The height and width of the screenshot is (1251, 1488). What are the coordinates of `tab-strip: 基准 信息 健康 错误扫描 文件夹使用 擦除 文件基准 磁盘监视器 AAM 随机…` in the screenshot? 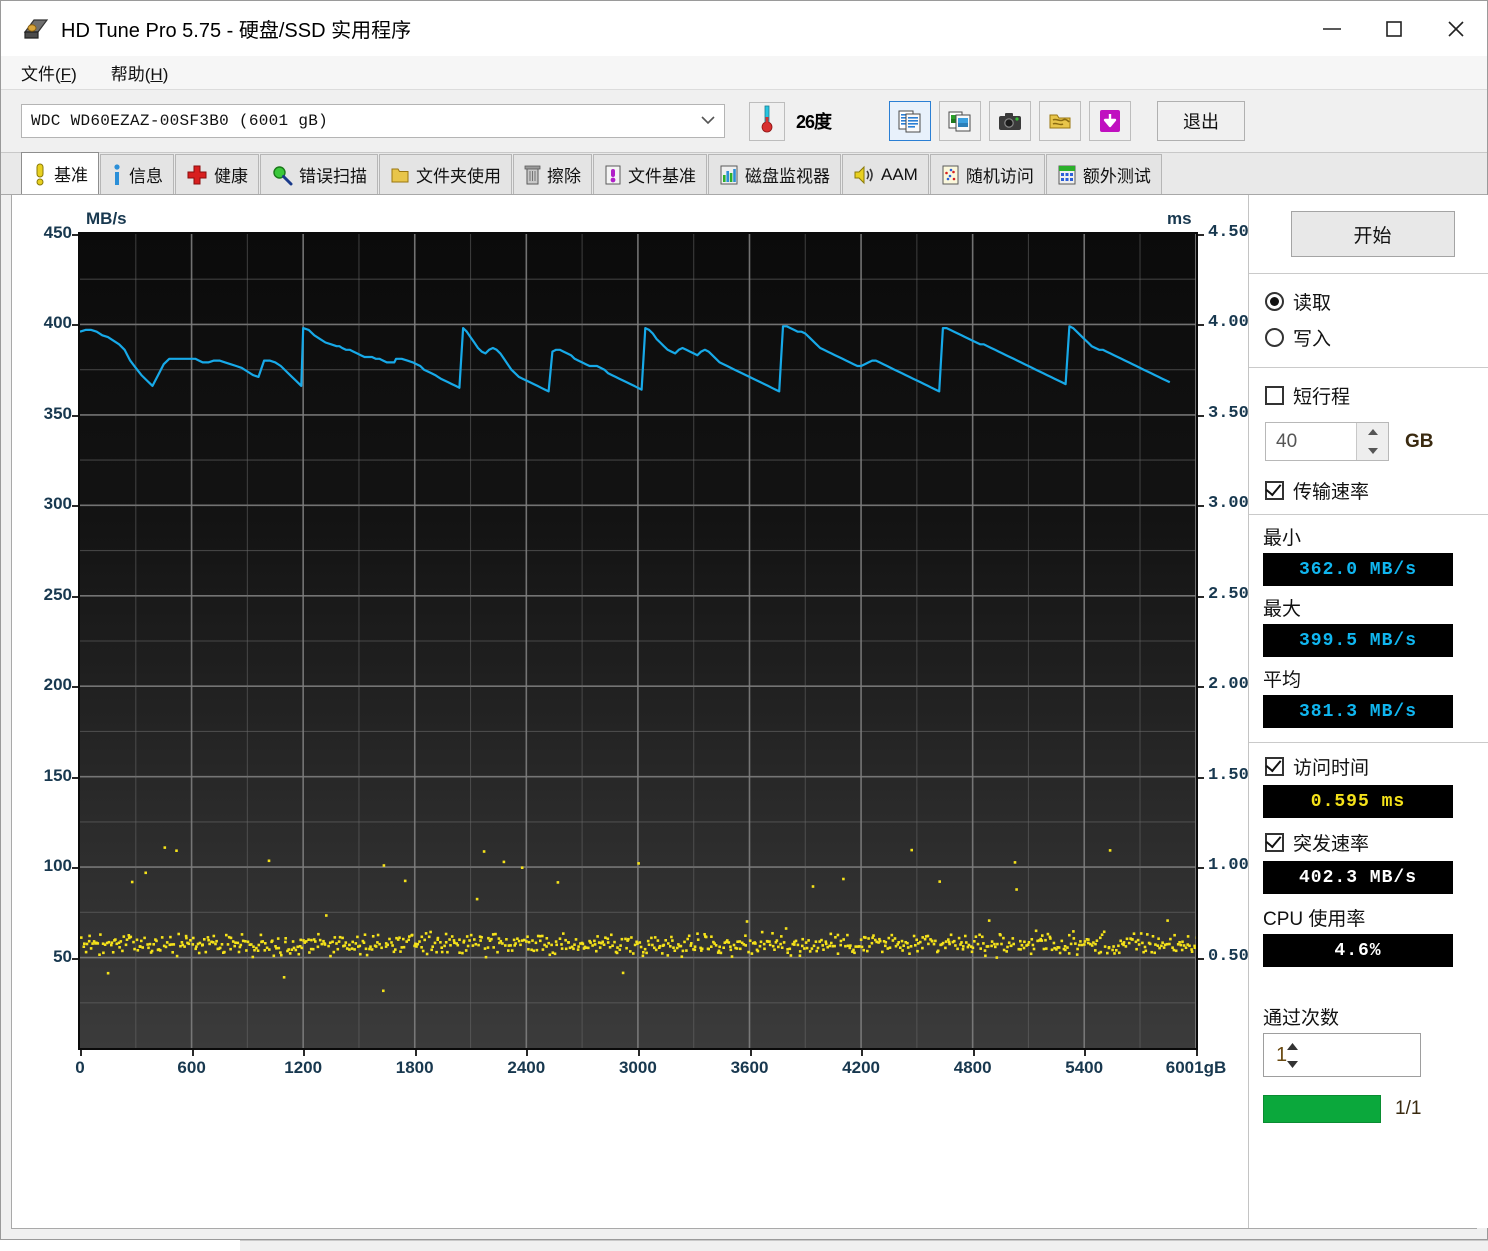 It's located at (744, 173).